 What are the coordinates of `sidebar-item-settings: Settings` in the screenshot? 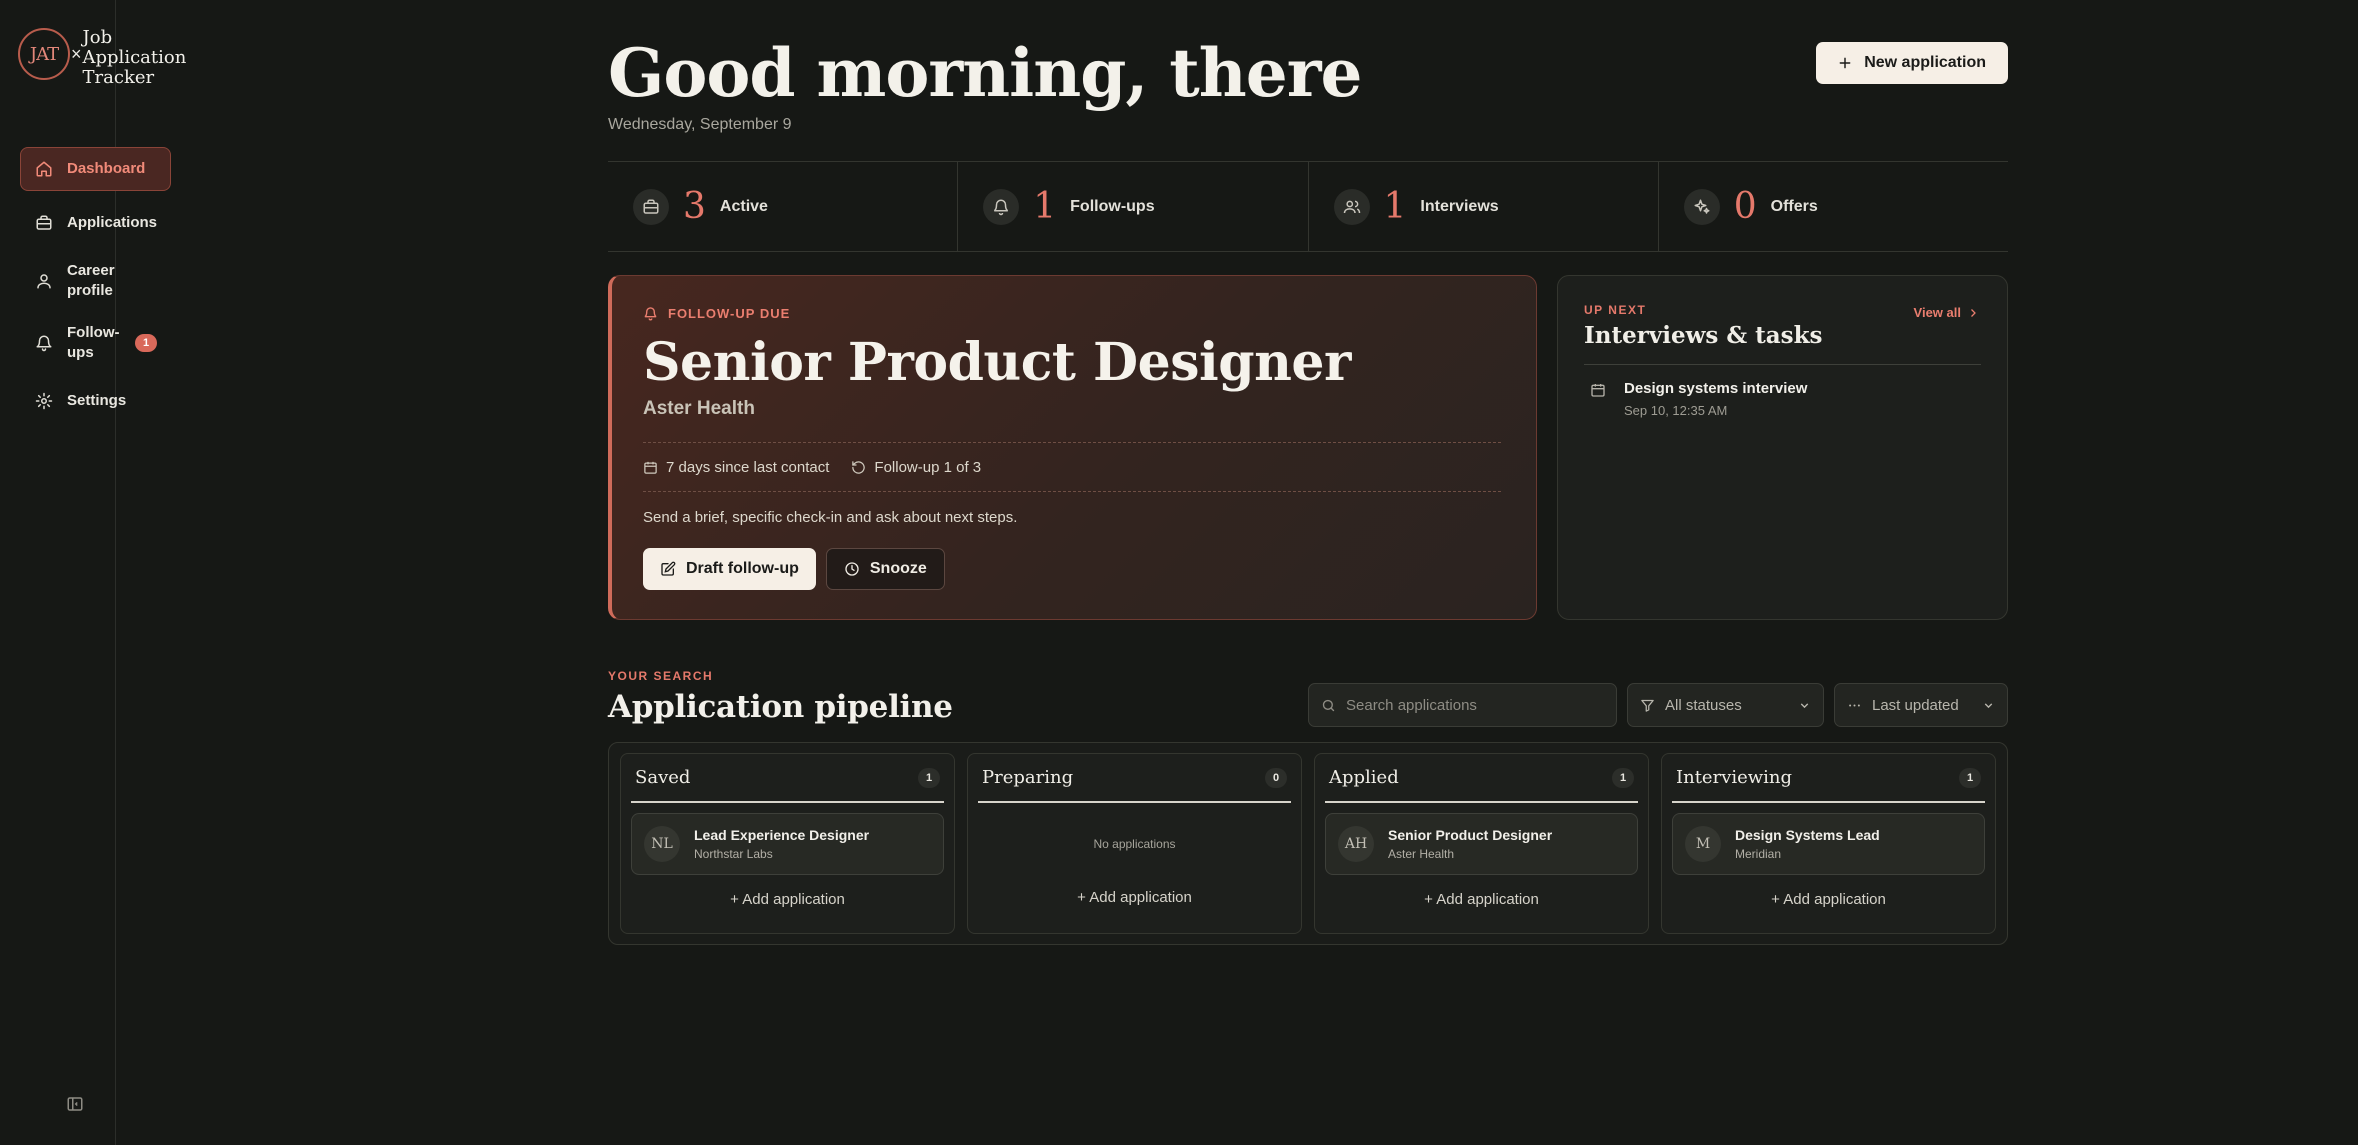 It's located at (95, 401).